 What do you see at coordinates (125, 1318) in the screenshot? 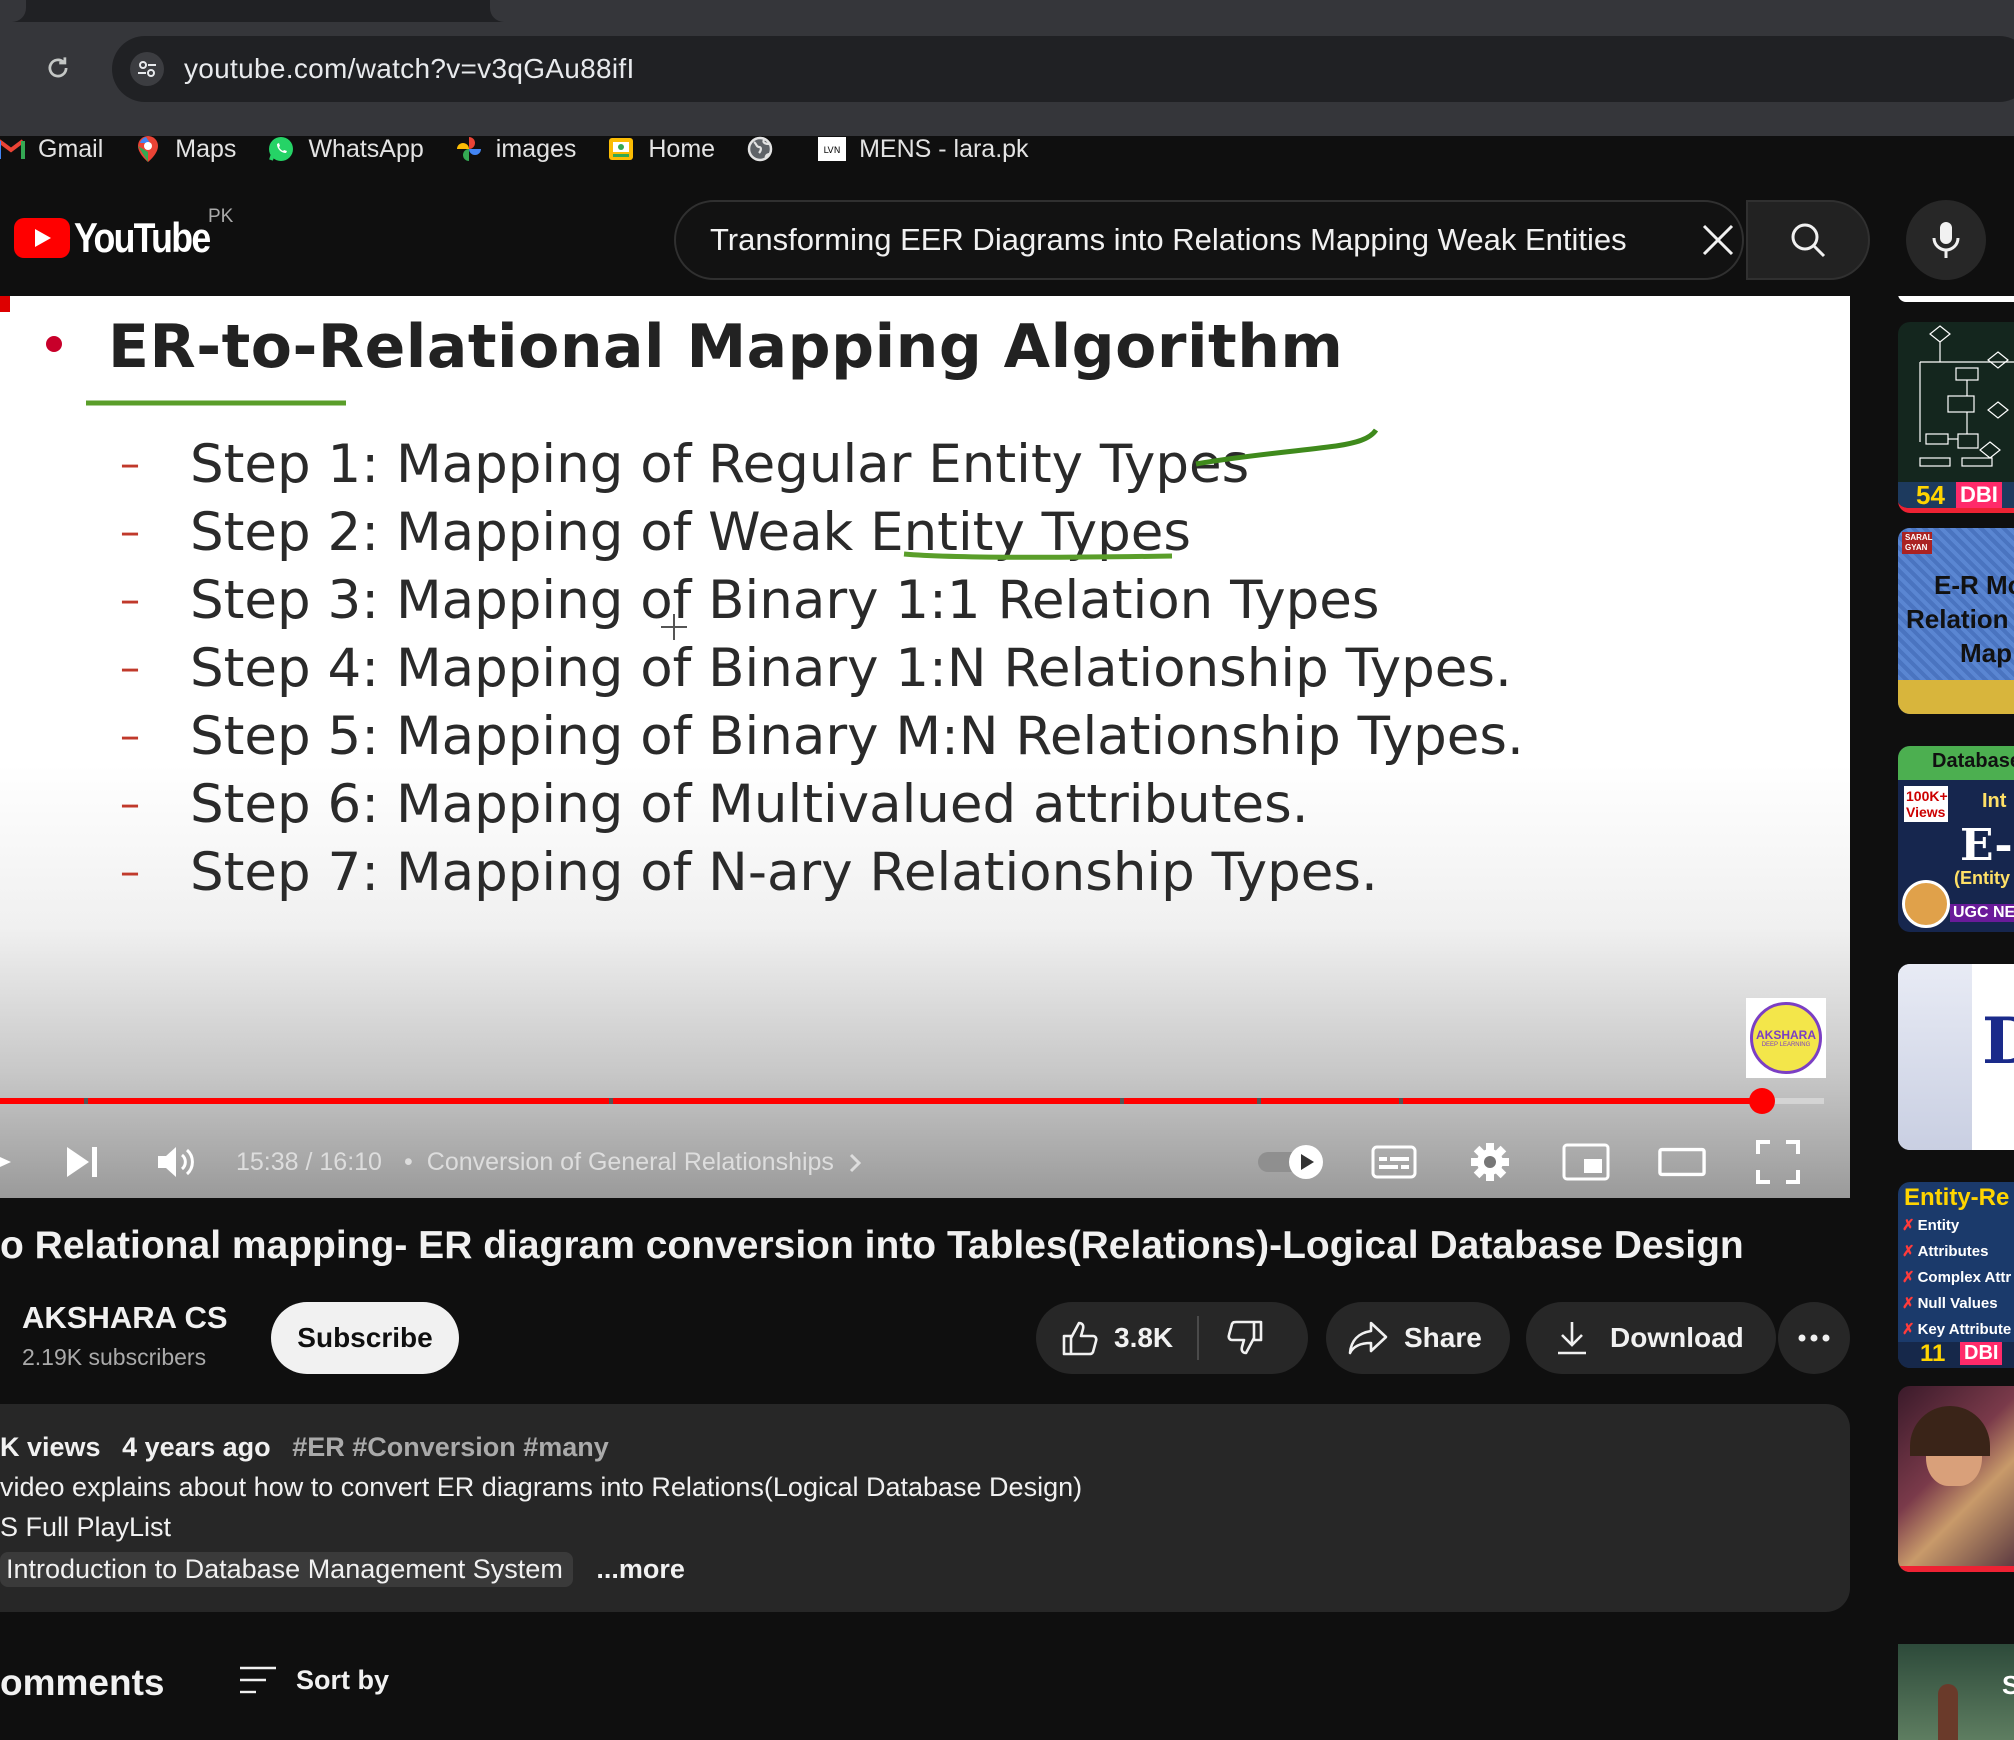
I see `channel-name: AKSHARA CS` at bounding box center [125, 1318].